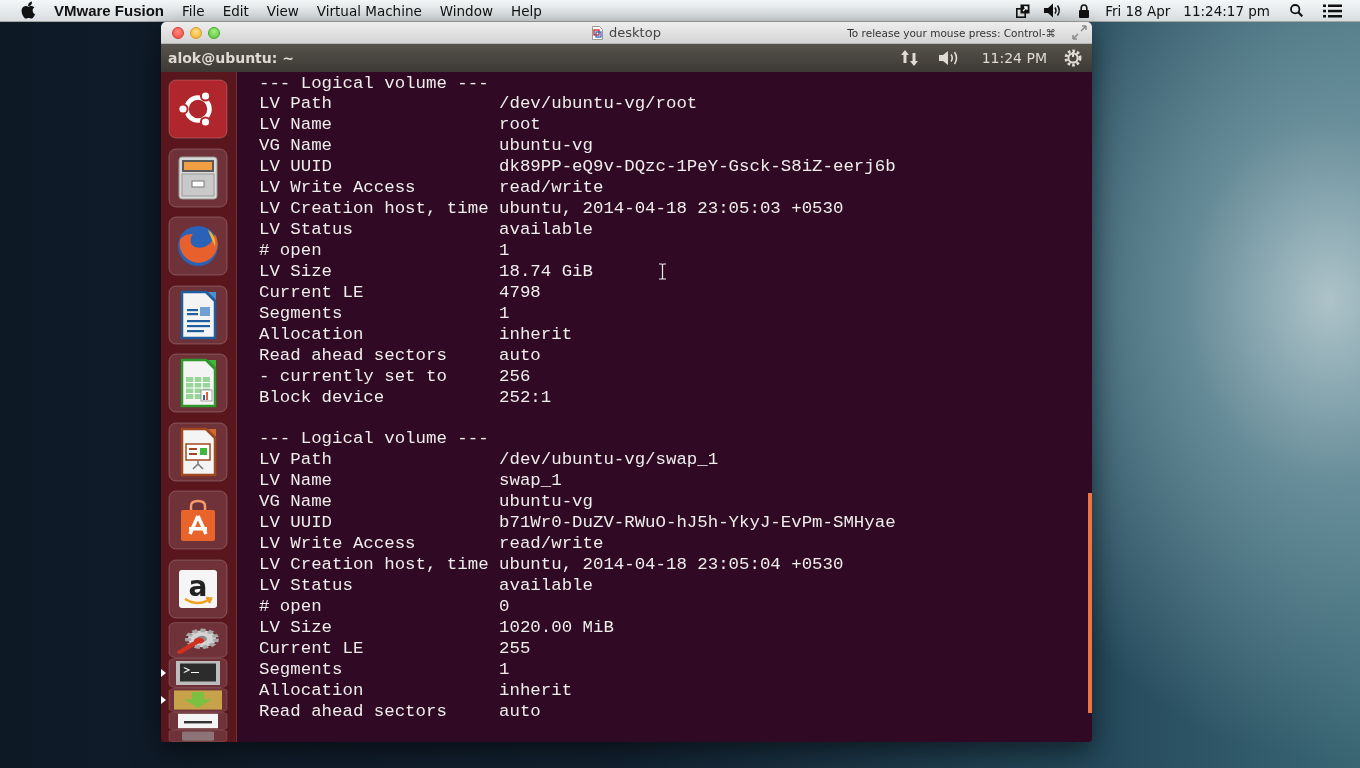  I want to click on menu-item: View, so click(282, 10).